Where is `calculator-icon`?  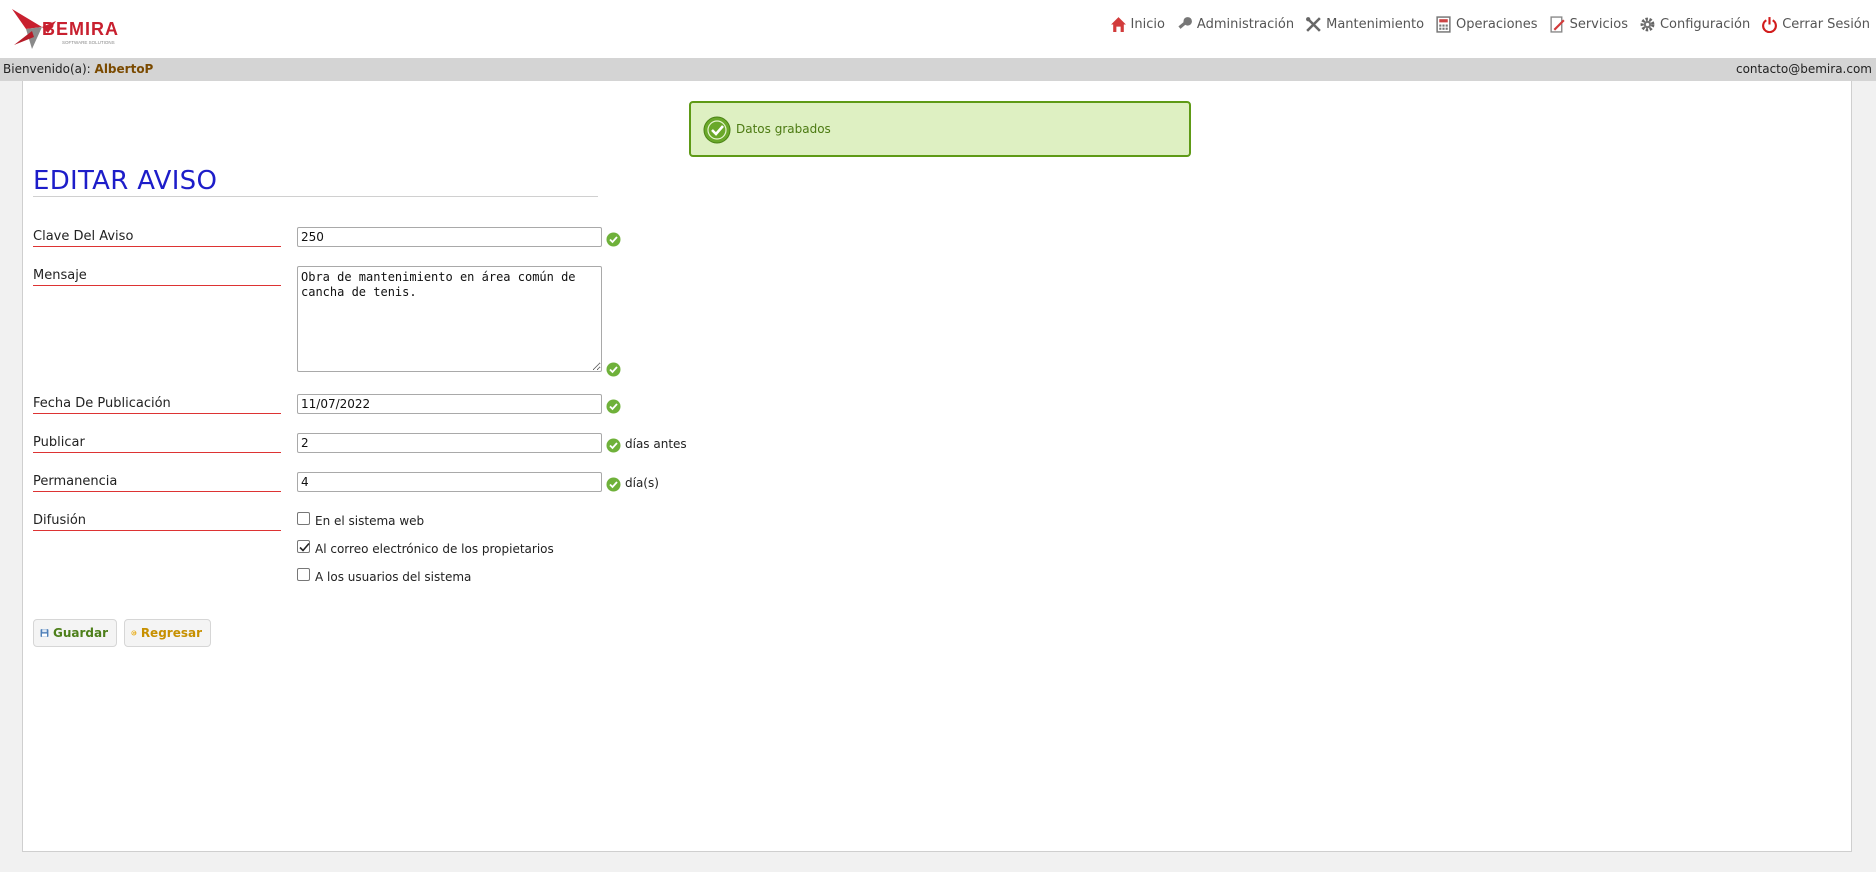
calculator-icon is located at coordinates (1443, 24).